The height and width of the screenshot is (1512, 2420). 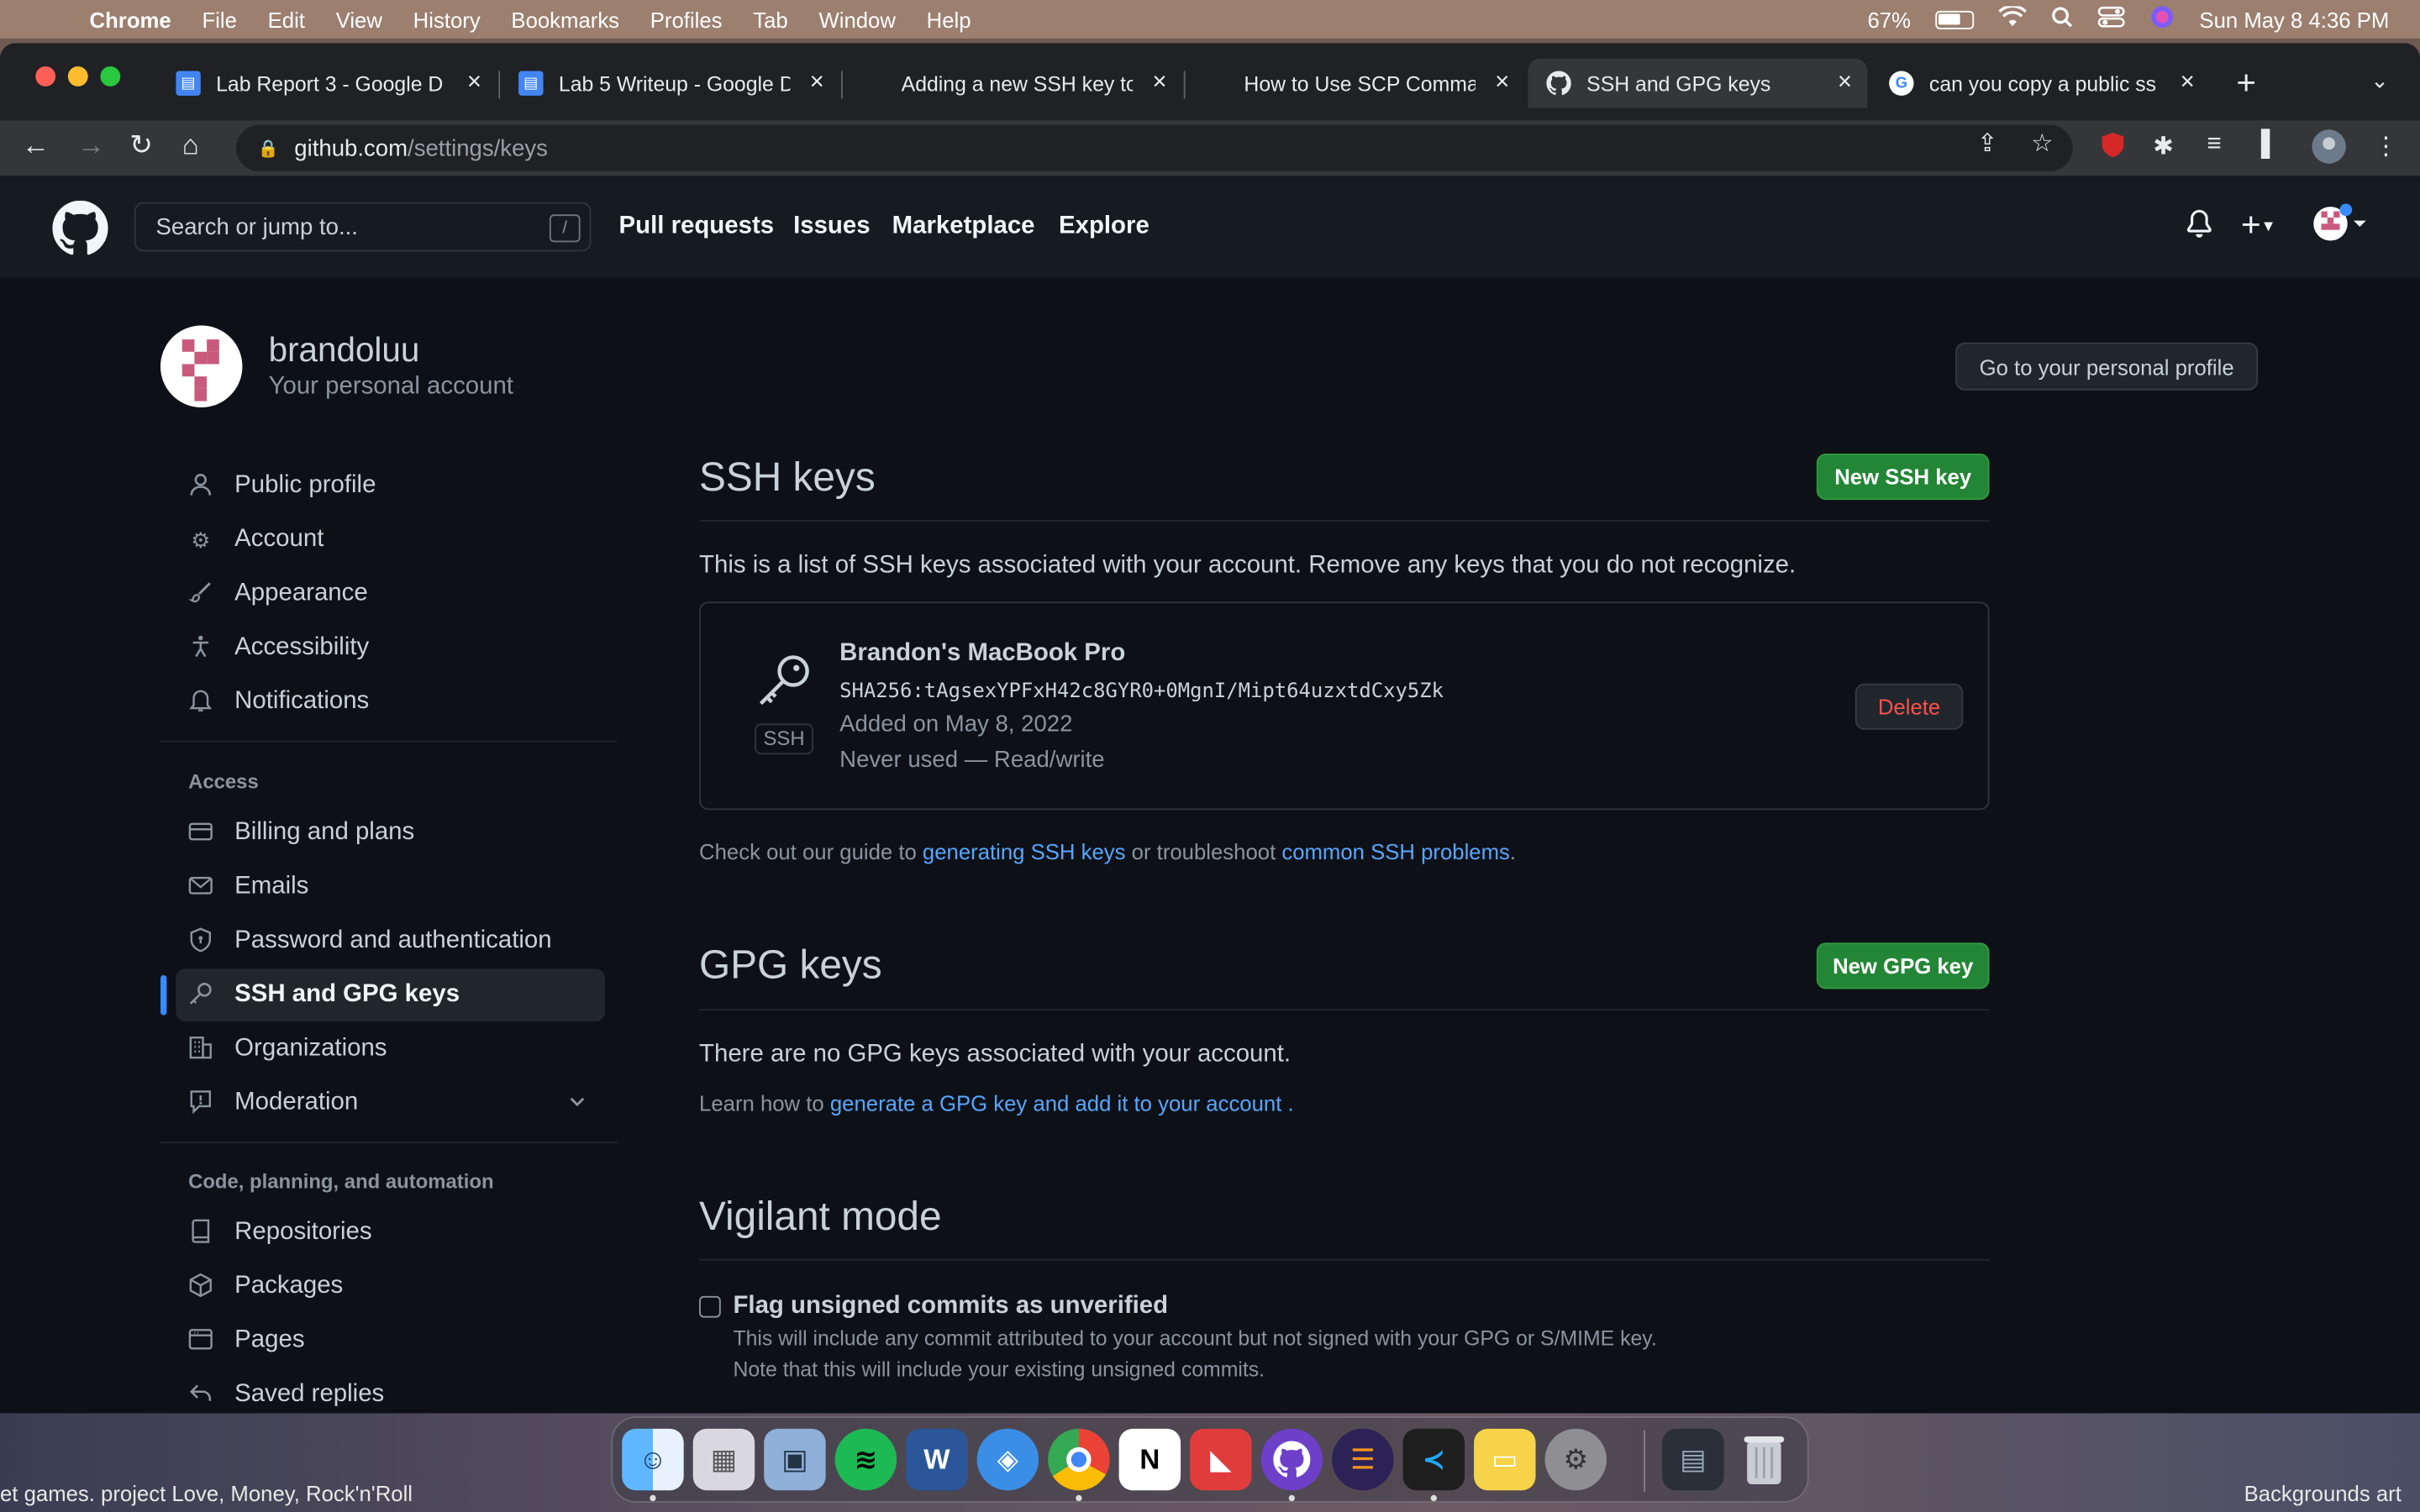 I want to click on finder-icon: ☺, so click(x=653, y=1459).